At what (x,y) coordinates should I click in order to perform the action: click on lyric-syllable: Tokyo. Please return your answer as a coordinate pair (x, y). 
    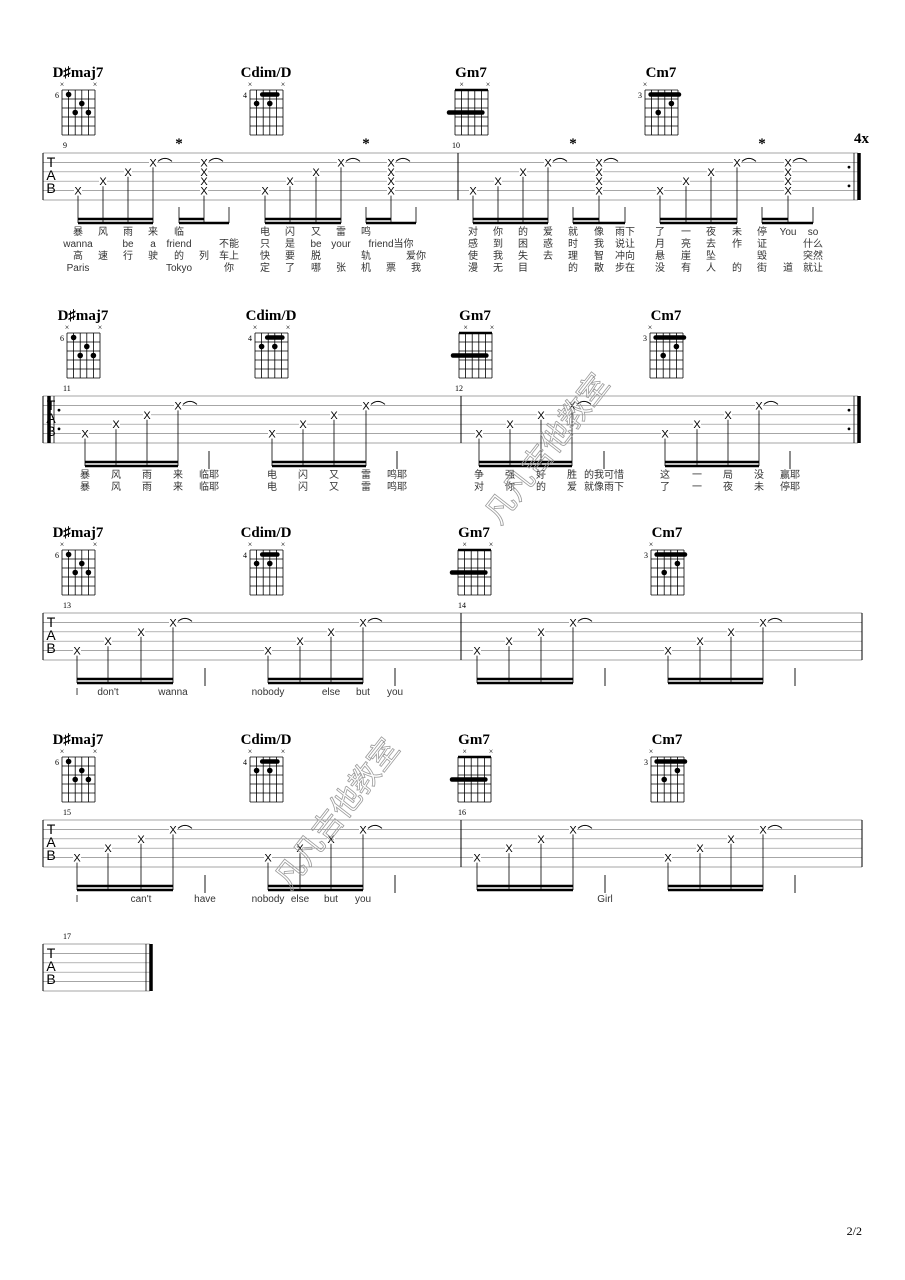
    Looking at the image, I should click on (179, 268).